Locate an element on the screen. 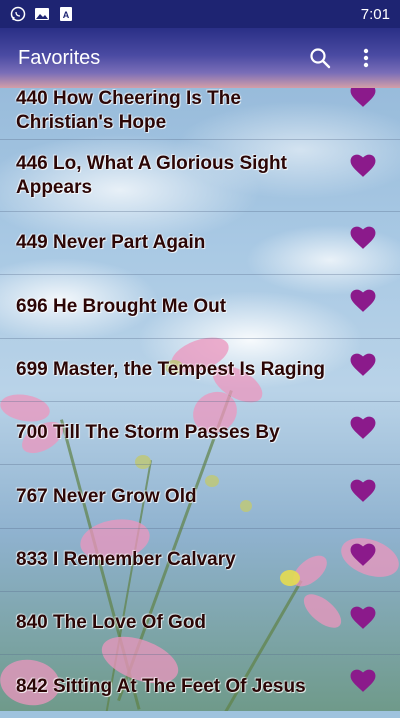 The width and height of the screenshot is (400, 718). status-bar: A 7:01 is located at coordinates (200, 14).